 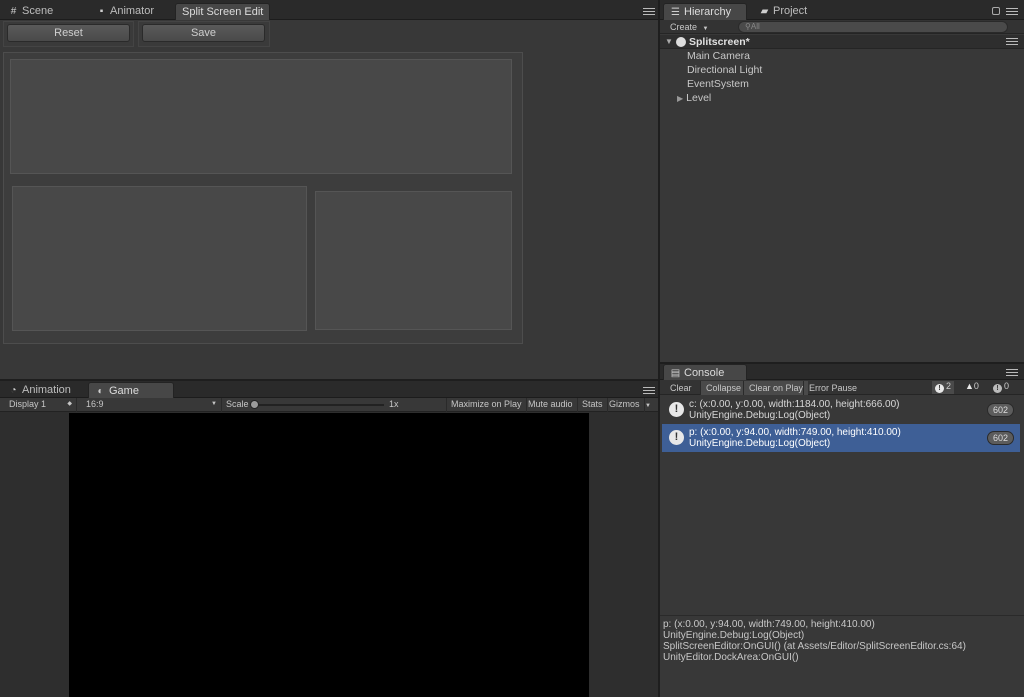 What do you see at coordinates (873, 27) in the screenshot?
I see `hierarchy-search-input: ⚲All` at bounding box center [873, 27].